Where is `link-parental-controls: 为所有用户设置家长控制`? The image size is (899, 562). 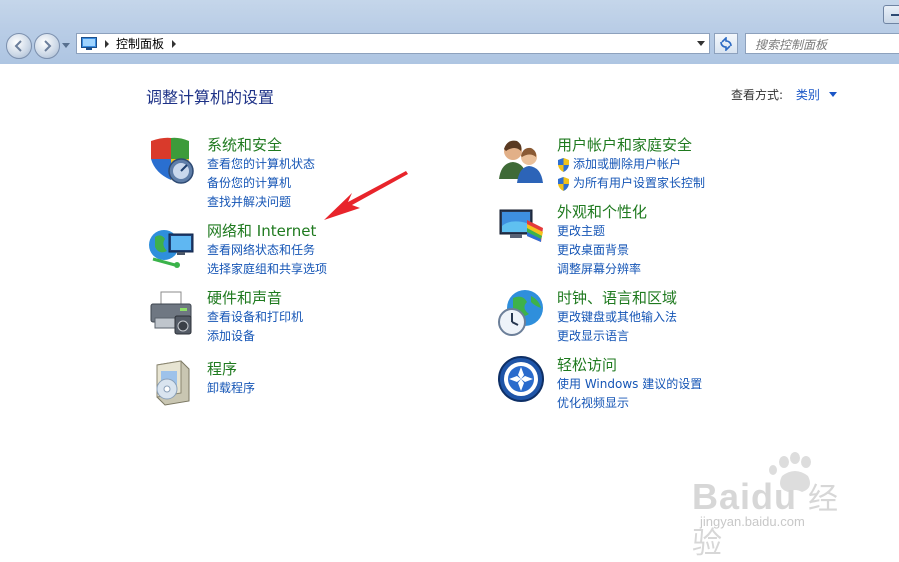
link-parental-controls: 为所有用户设置家长控制 is located at coordinates (677, 183).